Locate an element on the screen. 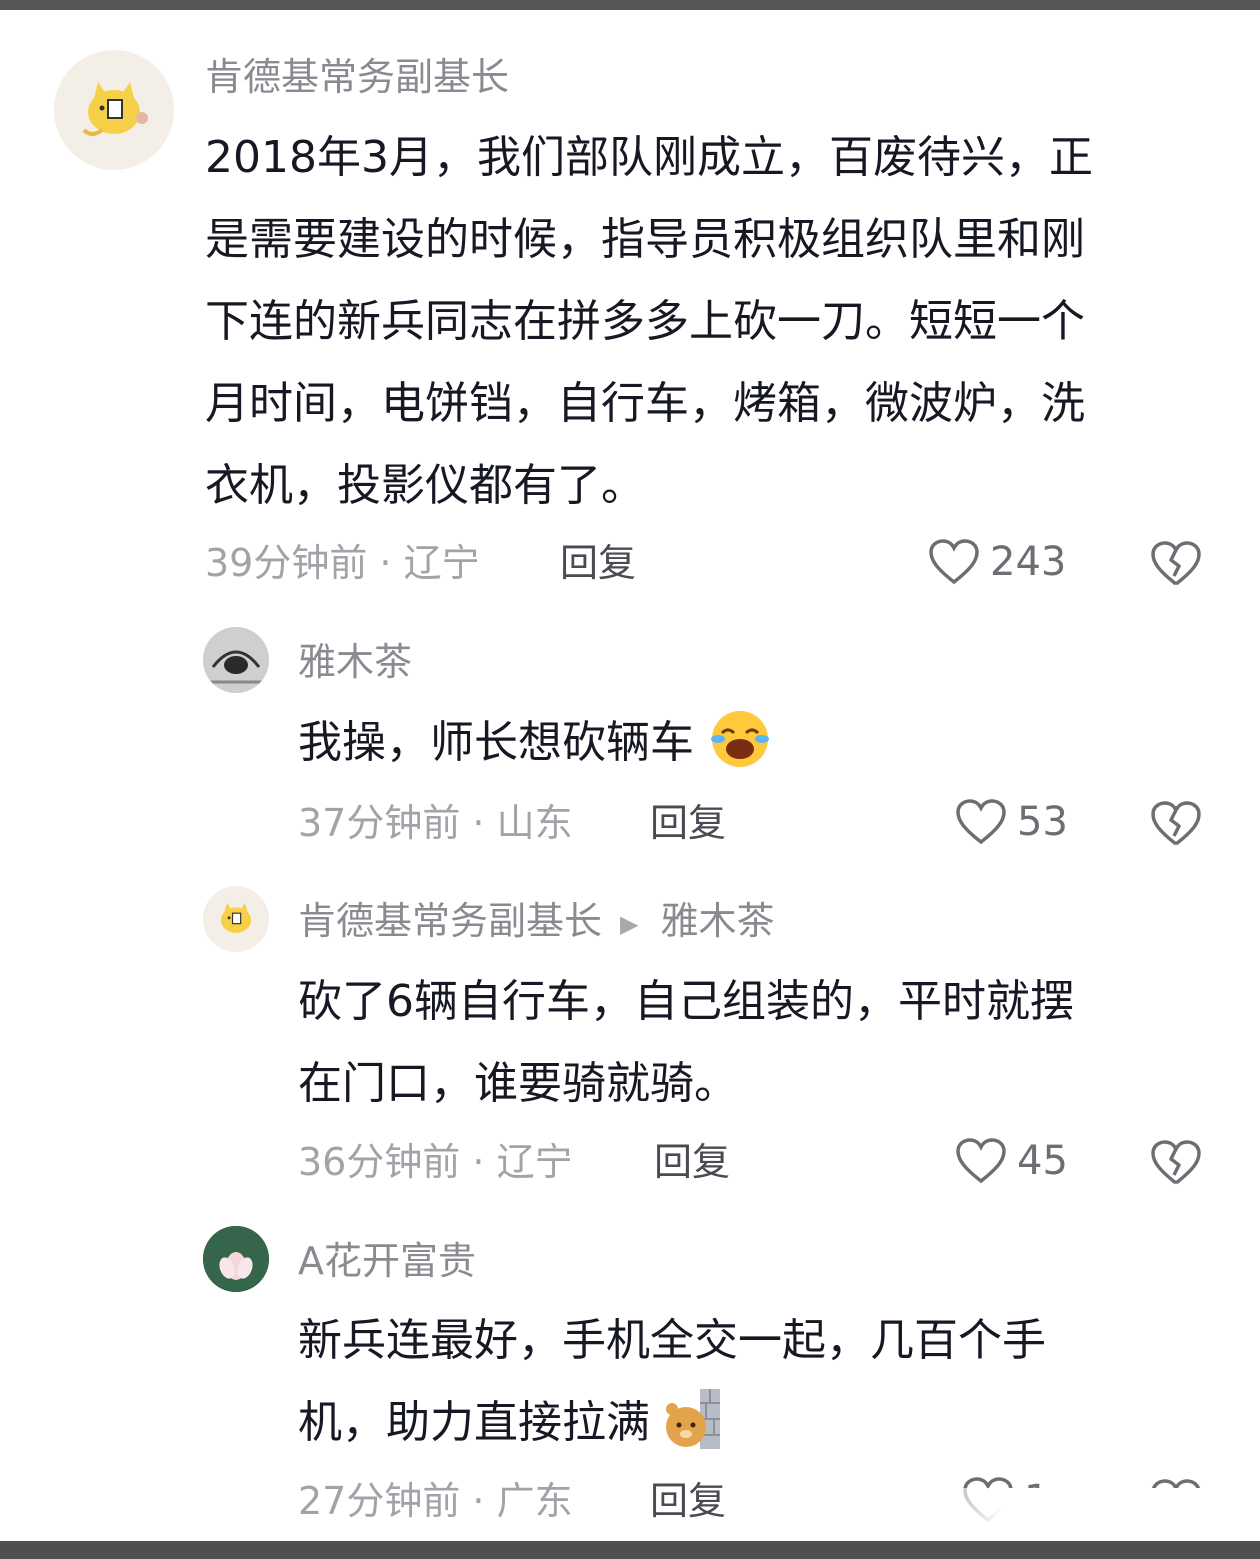 The width and height of the screenshot is (1260, 1559). reply-to-username: 雅木茶 is located at coordinates (717, 921).